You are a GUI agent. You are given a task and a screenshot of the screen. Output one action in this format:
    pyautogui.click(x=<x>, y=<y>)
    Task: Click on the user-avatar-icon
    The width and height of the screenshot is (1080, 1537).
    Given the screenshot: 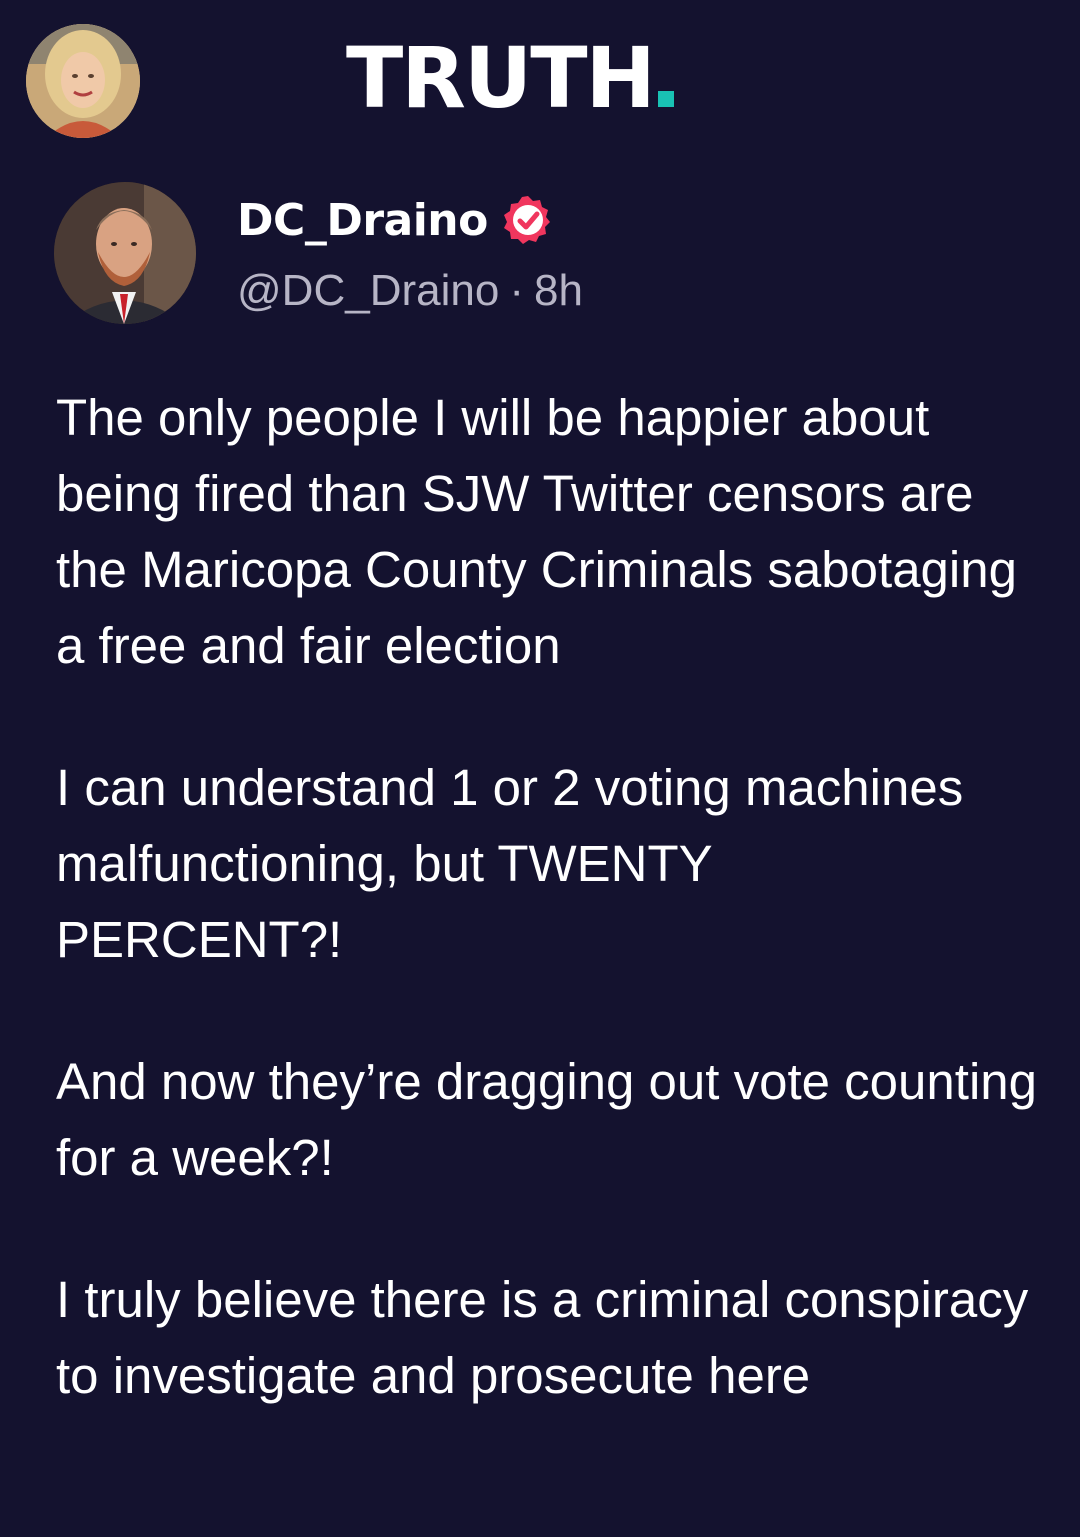 What is the action you would take?
    pyautogui.click(x=83, y=81)
    